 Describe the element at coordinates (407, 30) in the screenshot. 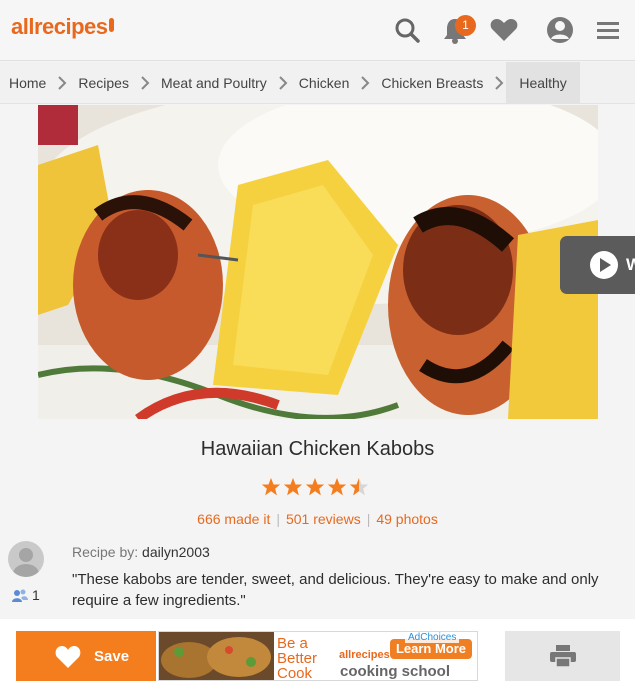

I see `search-icon` at that location.